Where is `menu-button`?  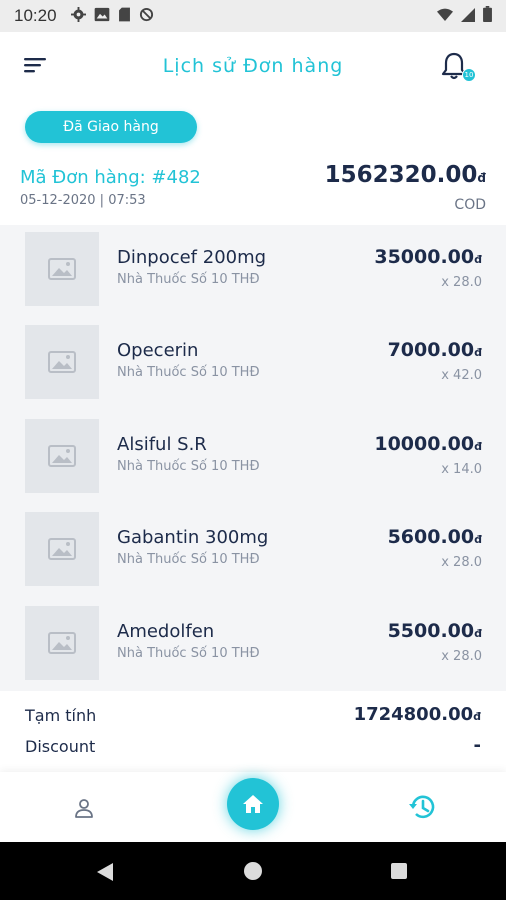 menu-button is located at coordinates (35, 65).